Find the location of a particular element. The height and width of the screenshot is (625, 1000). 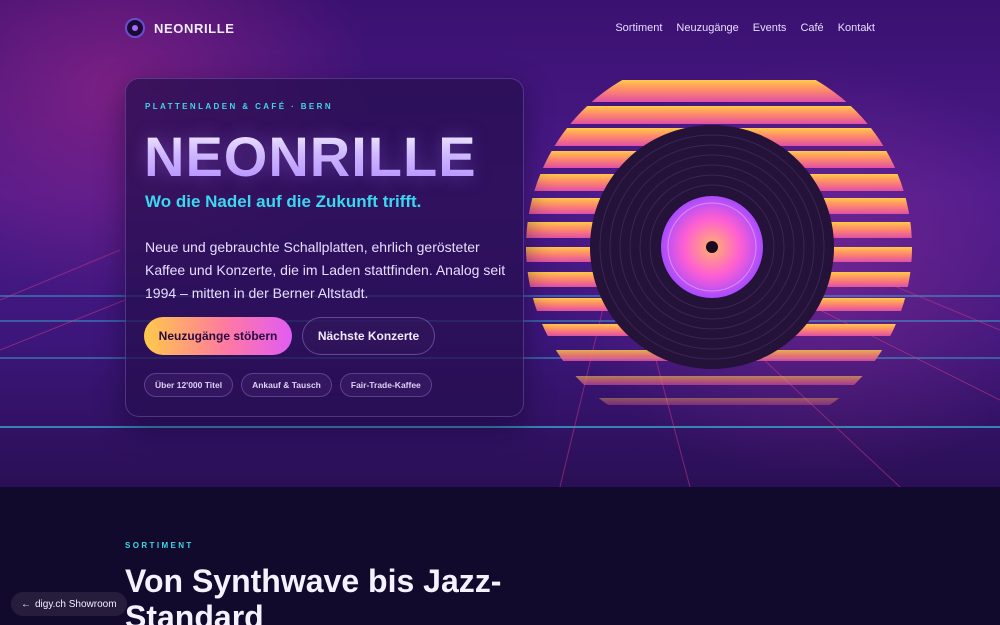

nav-link-neuzugaenge: Neuzugänge is located at coordinates (707, 28).